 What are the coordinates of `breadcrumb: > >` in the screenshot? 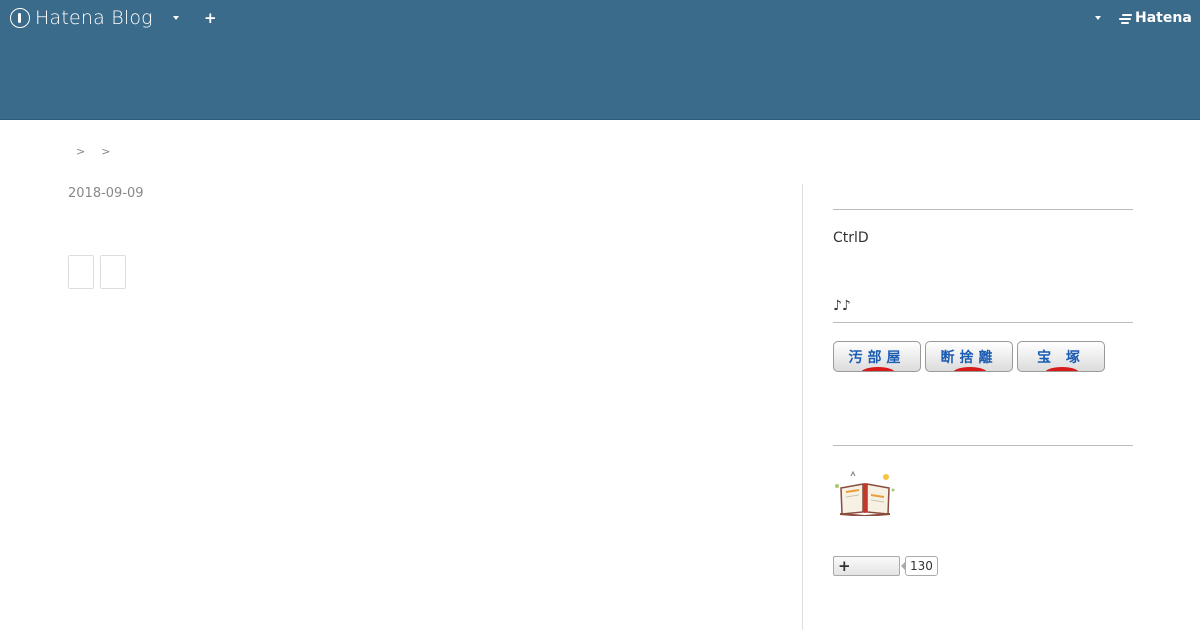 It's located at (93, 151).